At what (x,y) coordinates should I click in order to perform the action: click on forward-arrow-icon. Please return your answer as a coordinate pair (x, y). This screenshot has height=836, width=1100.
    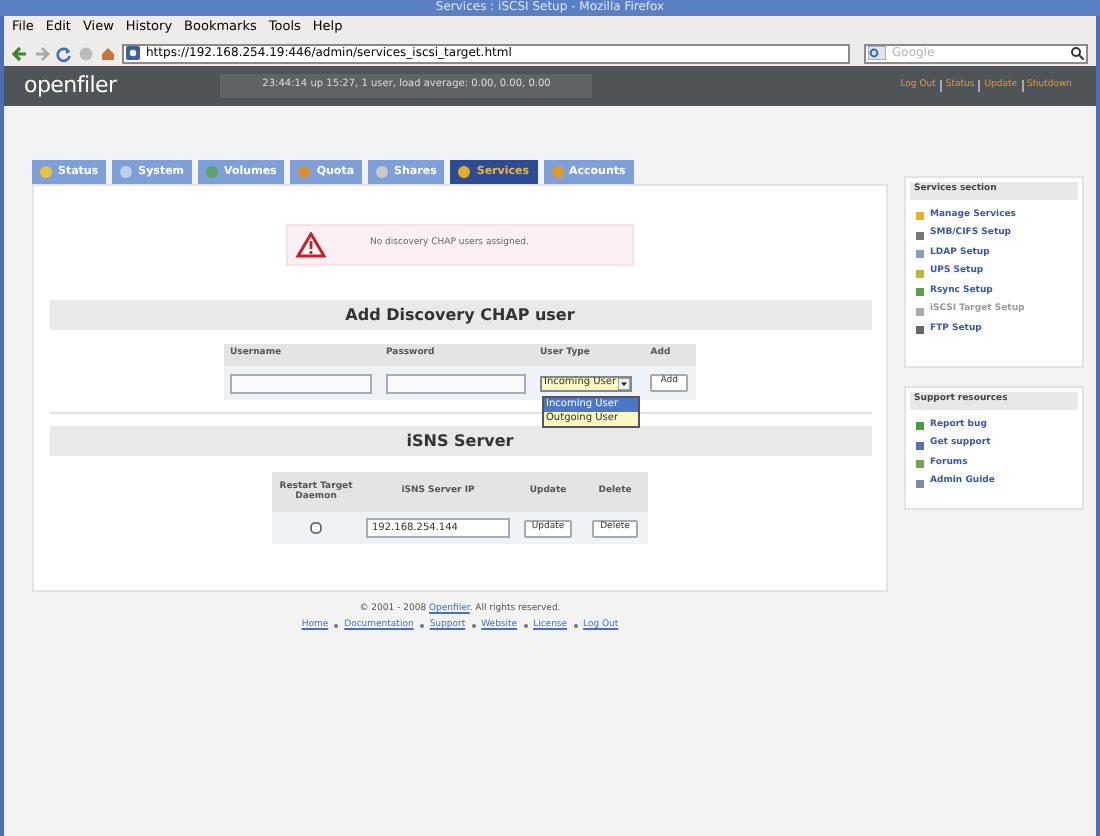
    Looking at the image, I should click on (42, 53).